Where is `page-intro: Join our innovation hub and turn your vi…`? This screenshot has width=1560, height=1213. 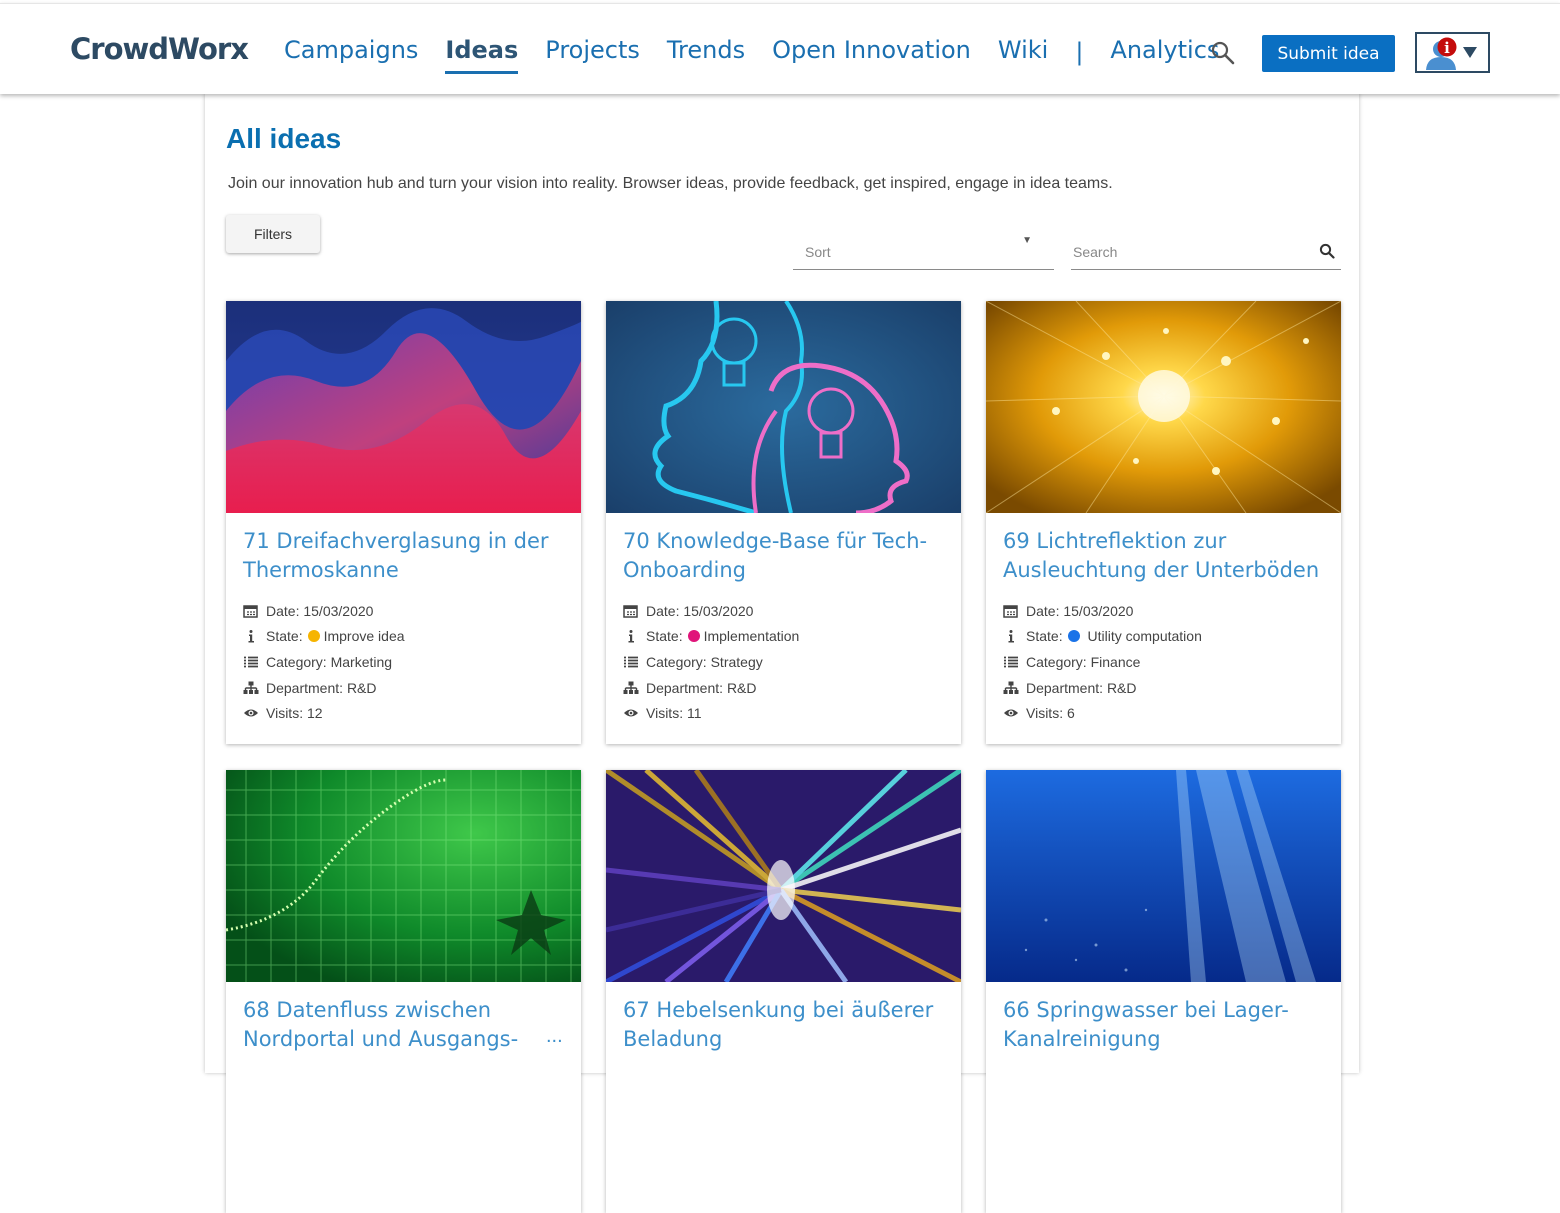
page-intro: Join our innovation hub and turn your vi… is located at coordinates (670, 183).